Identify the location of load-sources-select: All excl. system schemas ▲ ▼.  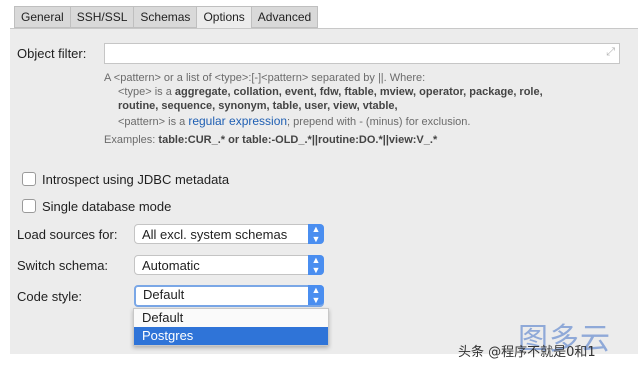
(229, 234).